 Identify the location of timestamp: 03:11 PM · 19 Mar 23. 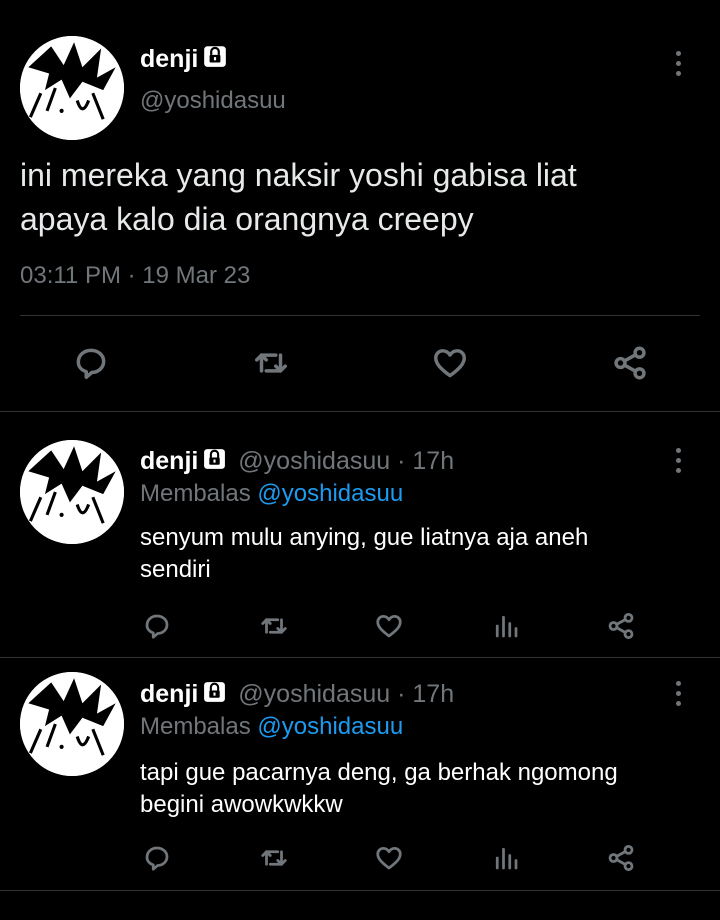
(135, 276).